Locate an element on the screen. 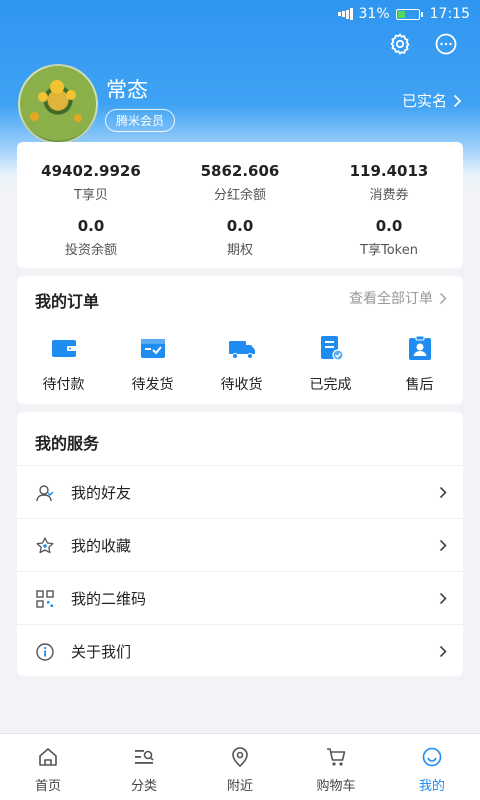 Image resolution: width=480 pixels, height=800 pixels. stat-item: 0.0 期权 is located at coordinates (240, 237).